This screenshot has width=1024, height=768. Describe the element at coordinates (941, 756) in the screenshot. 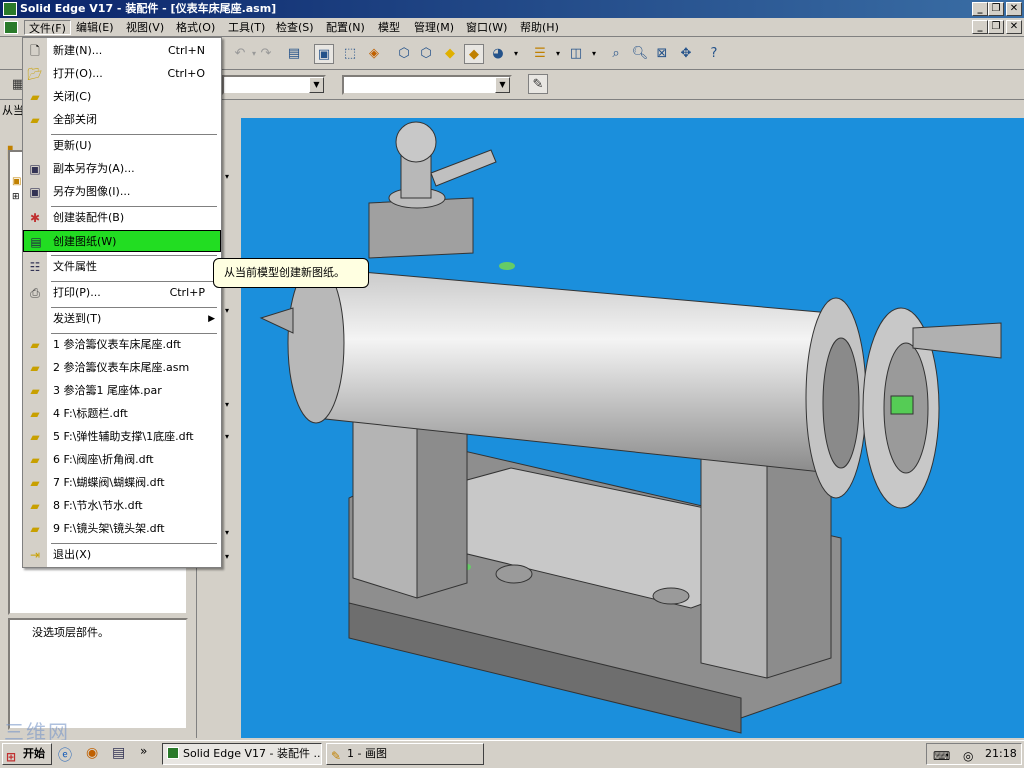

I see `keyboard-icon: ⌨` at that location.